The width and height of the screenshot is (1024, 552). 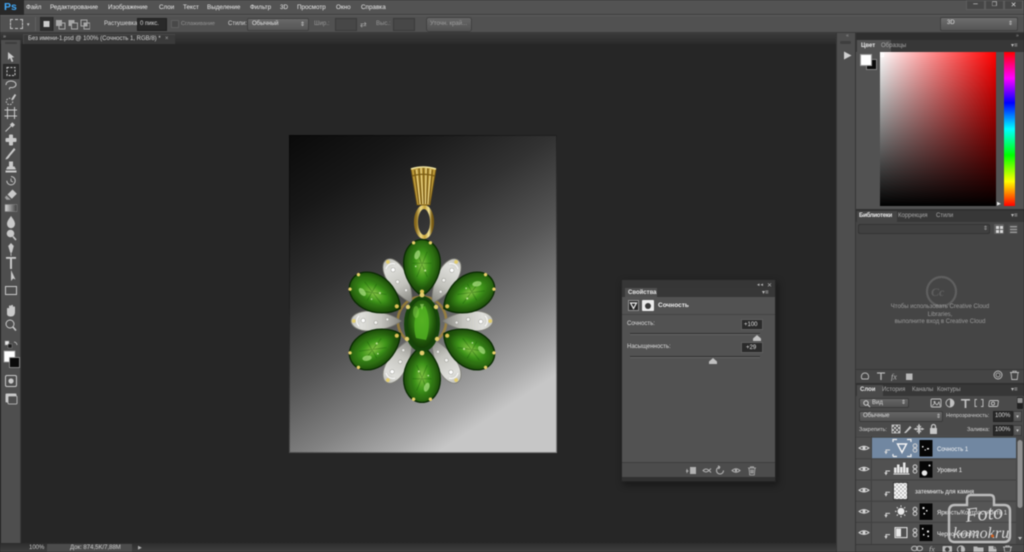 I want to click on svg-text: ru, so click(x=1002, y=533).